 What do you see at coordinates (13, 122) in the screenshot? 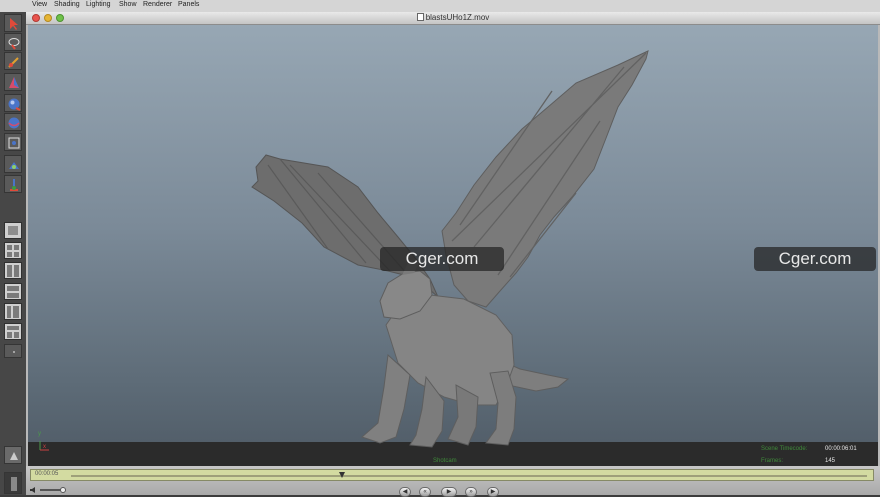
I see `scale-tool-icon` at bounding box center [13, 122].